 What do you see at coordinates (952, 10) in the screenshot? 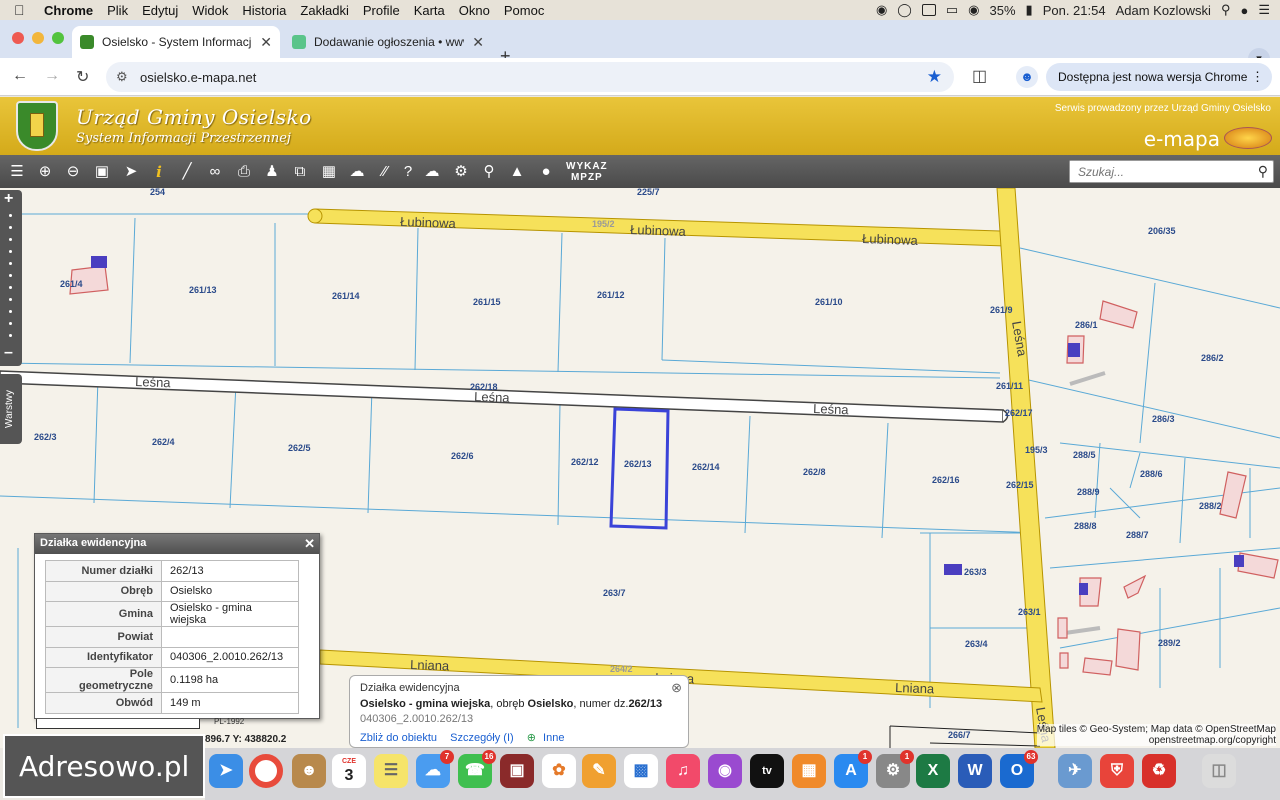
I see `screen-mirror-icon: ▭` at bounding box center [952, 10].